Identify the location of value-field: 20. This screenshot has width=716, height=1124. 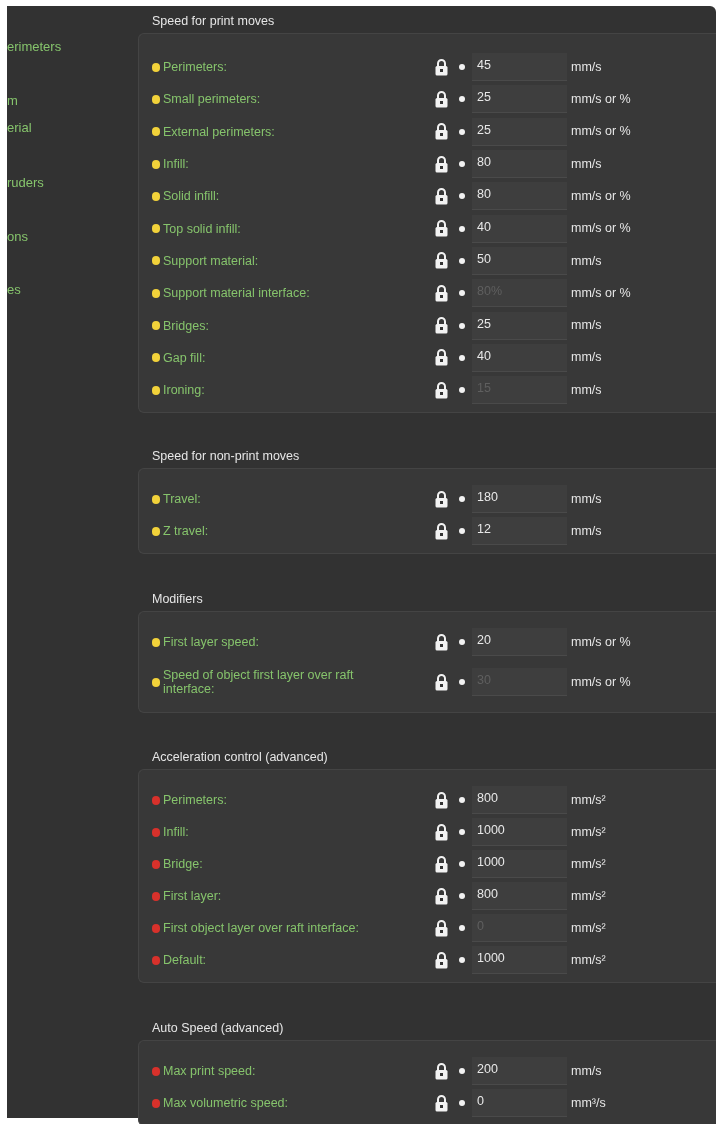
(519, 642).